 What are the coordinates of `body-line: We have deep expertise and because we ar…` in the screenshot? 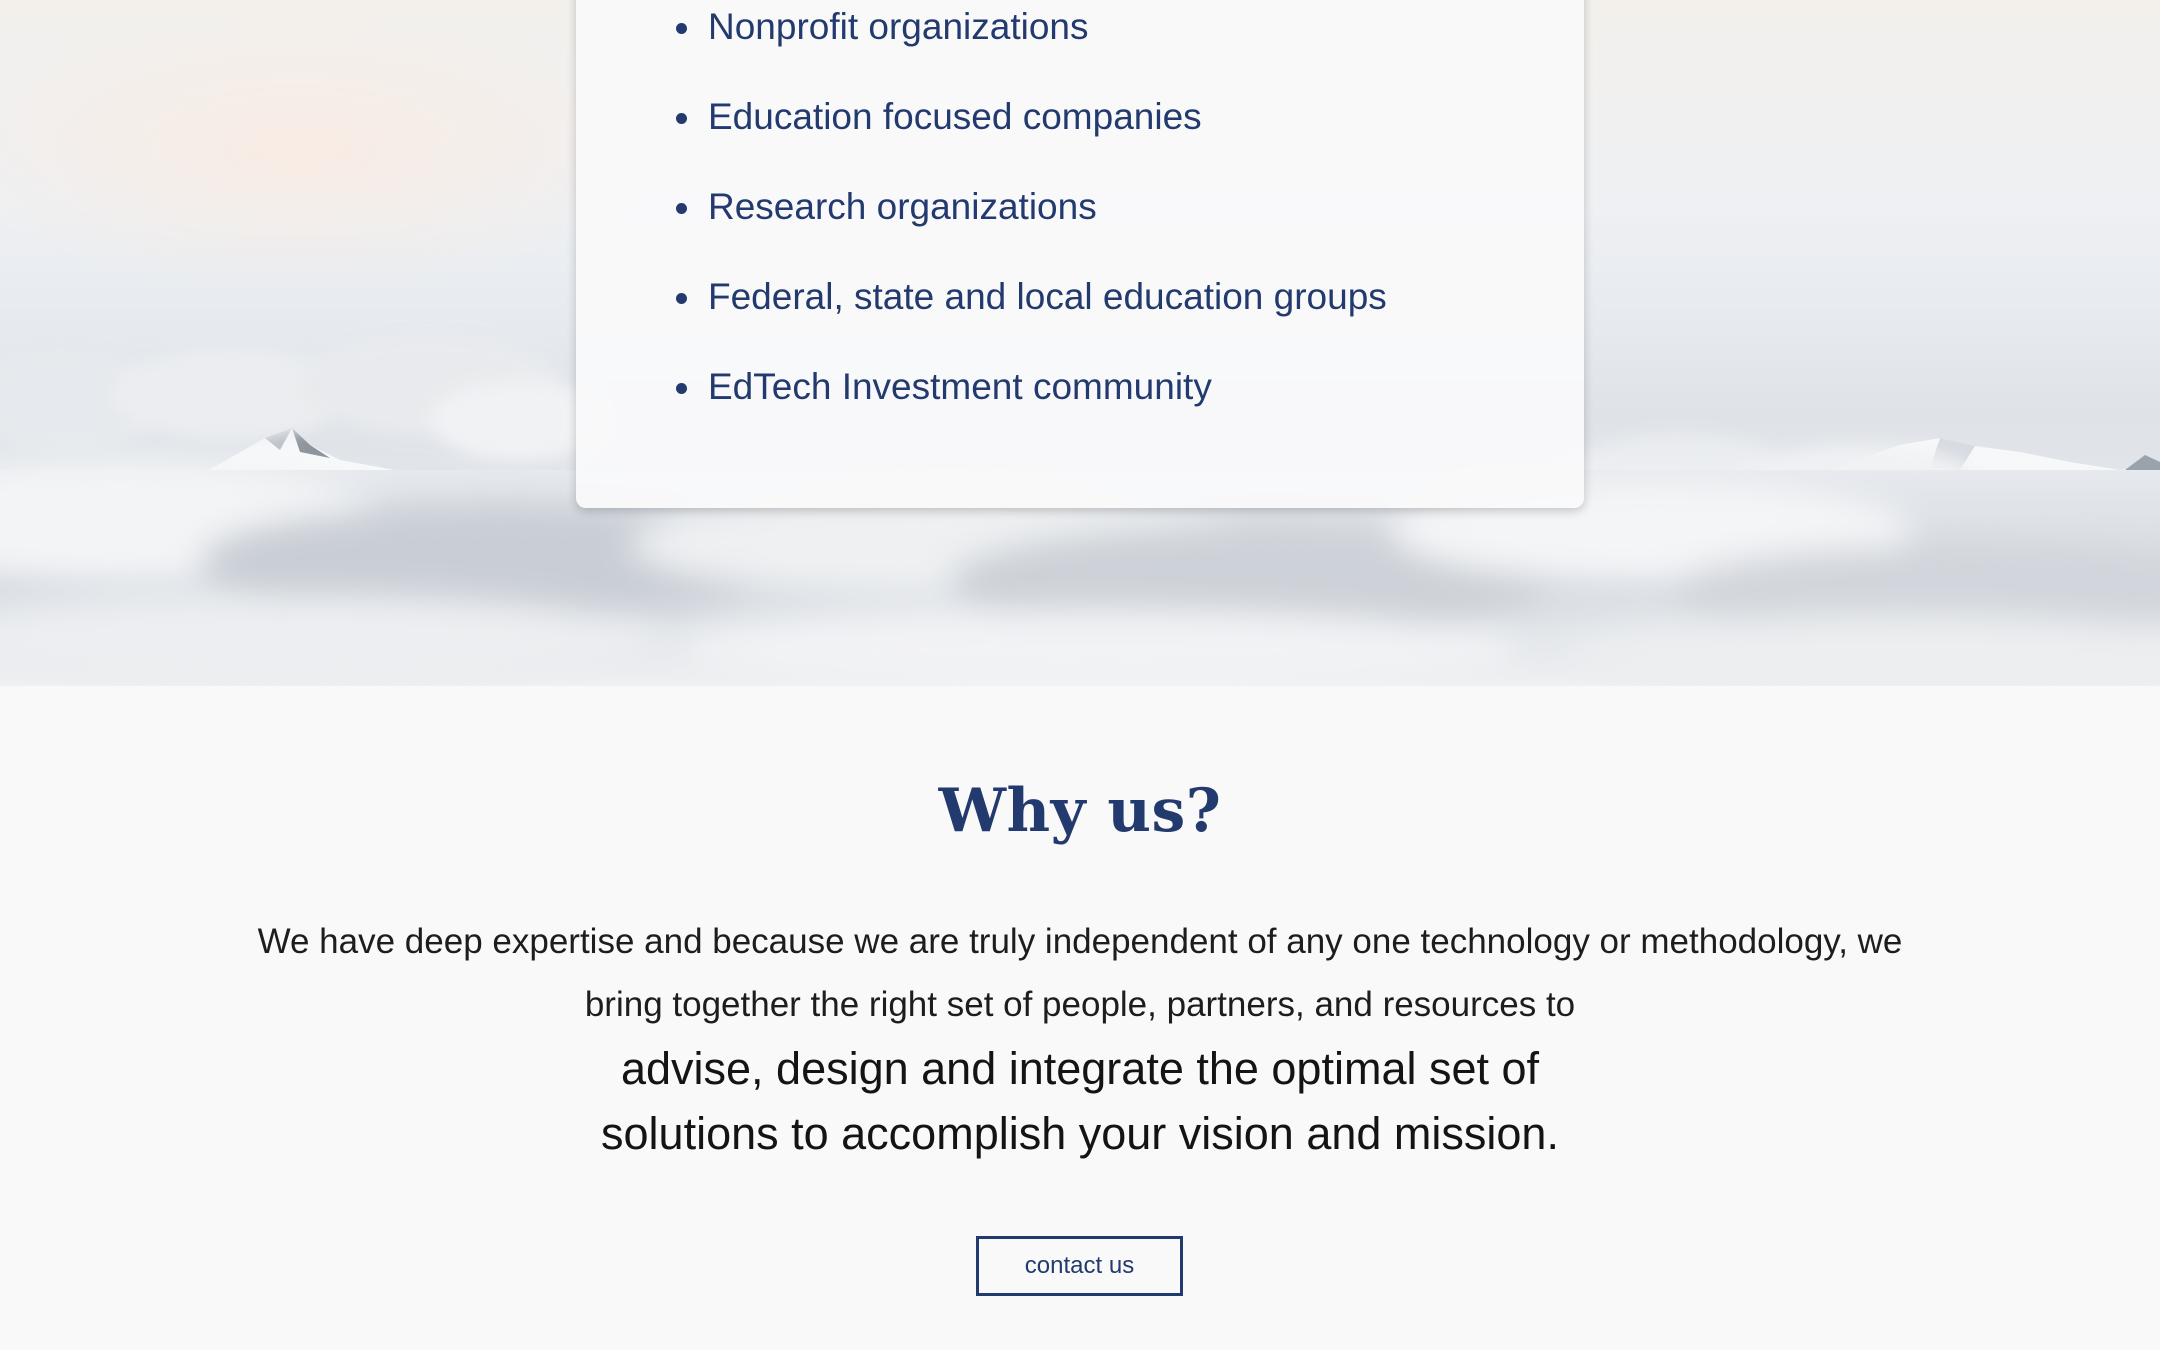 It's located at (1080, 941).